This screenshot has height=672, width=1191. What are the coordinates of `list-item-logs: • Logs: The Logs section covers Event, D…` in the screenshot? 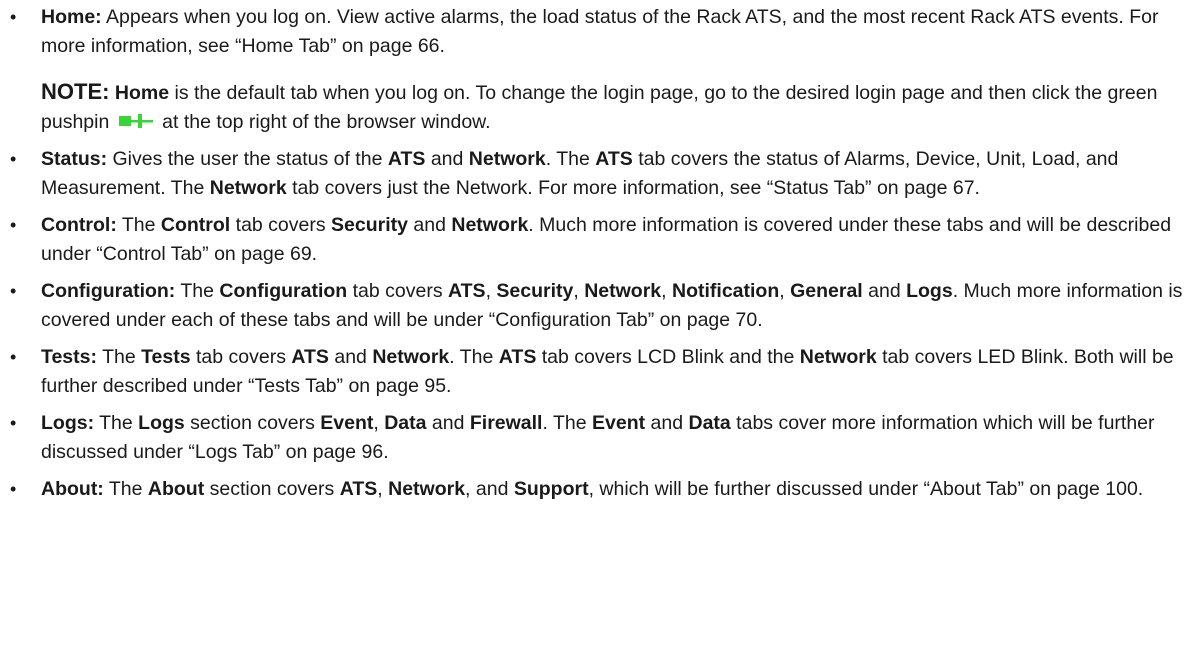 It's located at (595, 438).